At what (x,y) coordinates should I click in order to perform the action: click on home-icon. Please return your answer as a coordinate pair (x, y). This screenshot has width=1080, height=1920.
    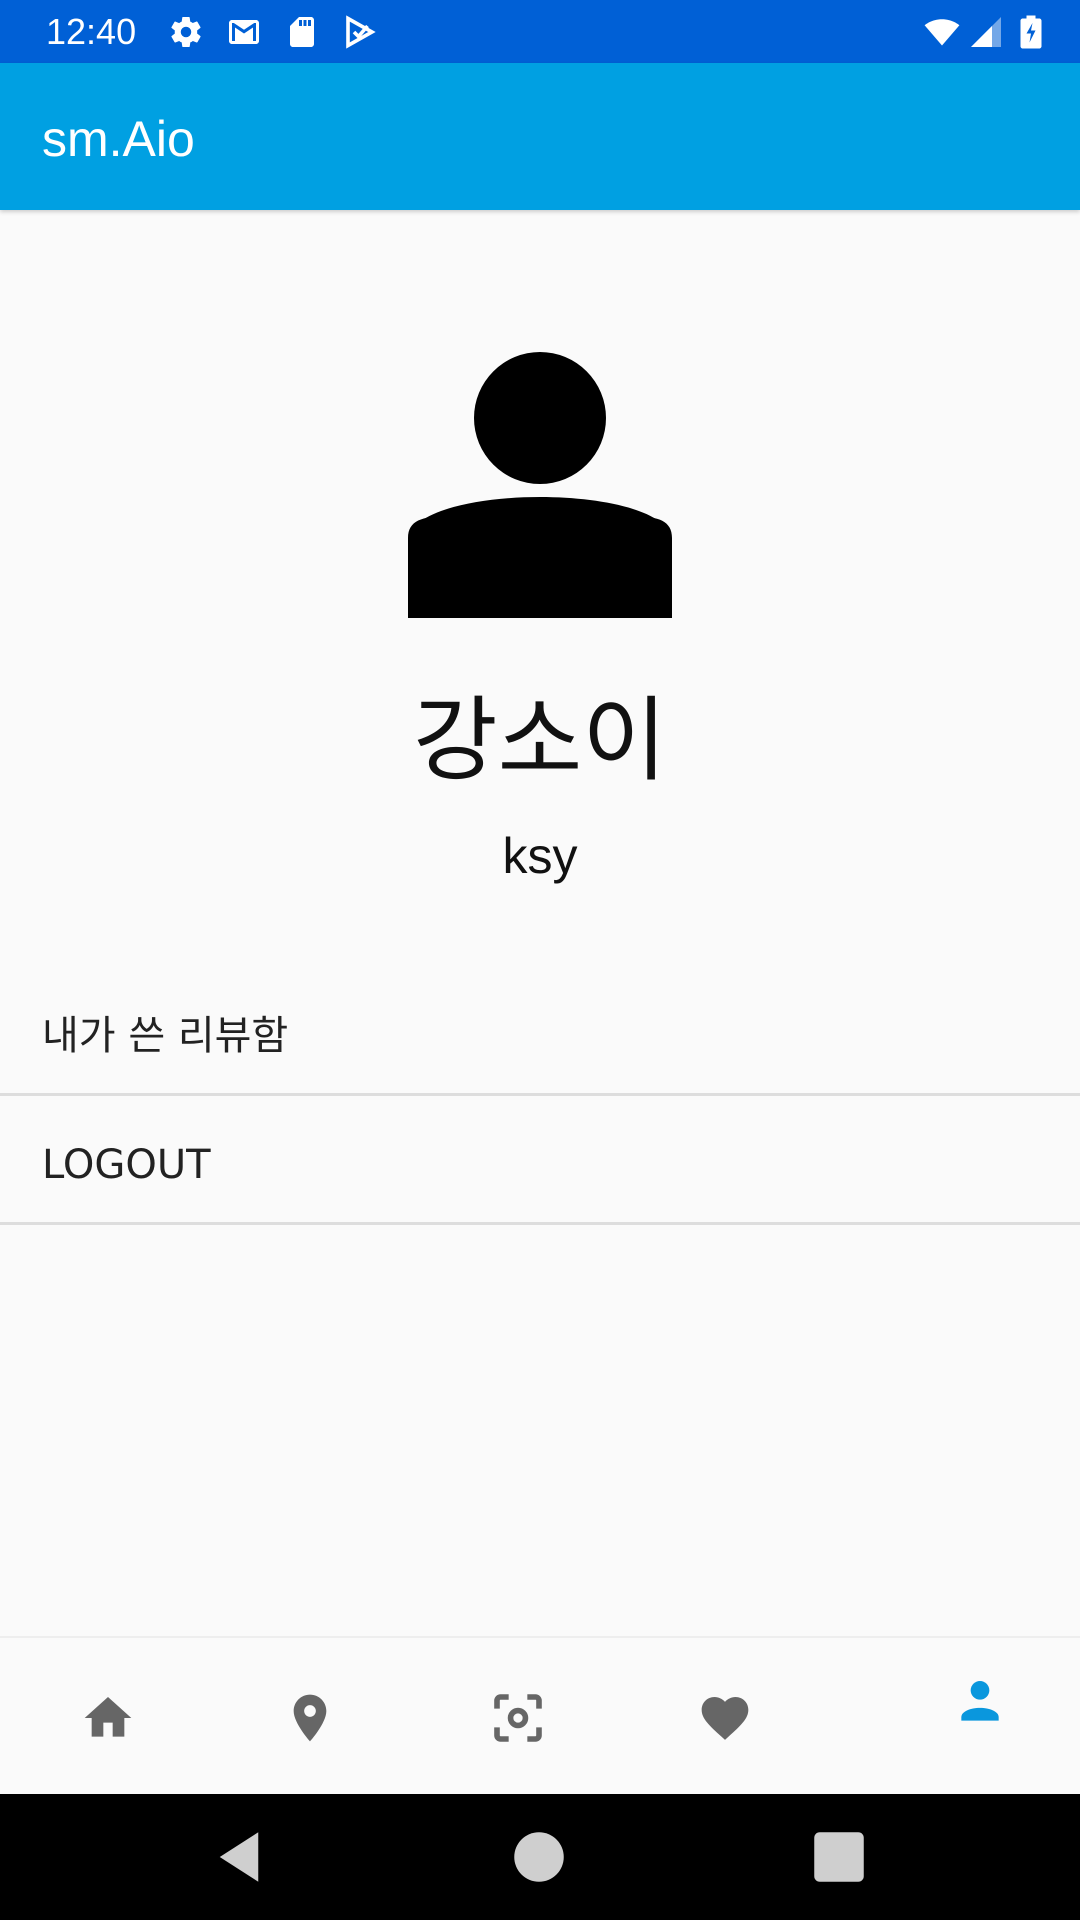
    Looking at the image, I should click on (108, 1717).